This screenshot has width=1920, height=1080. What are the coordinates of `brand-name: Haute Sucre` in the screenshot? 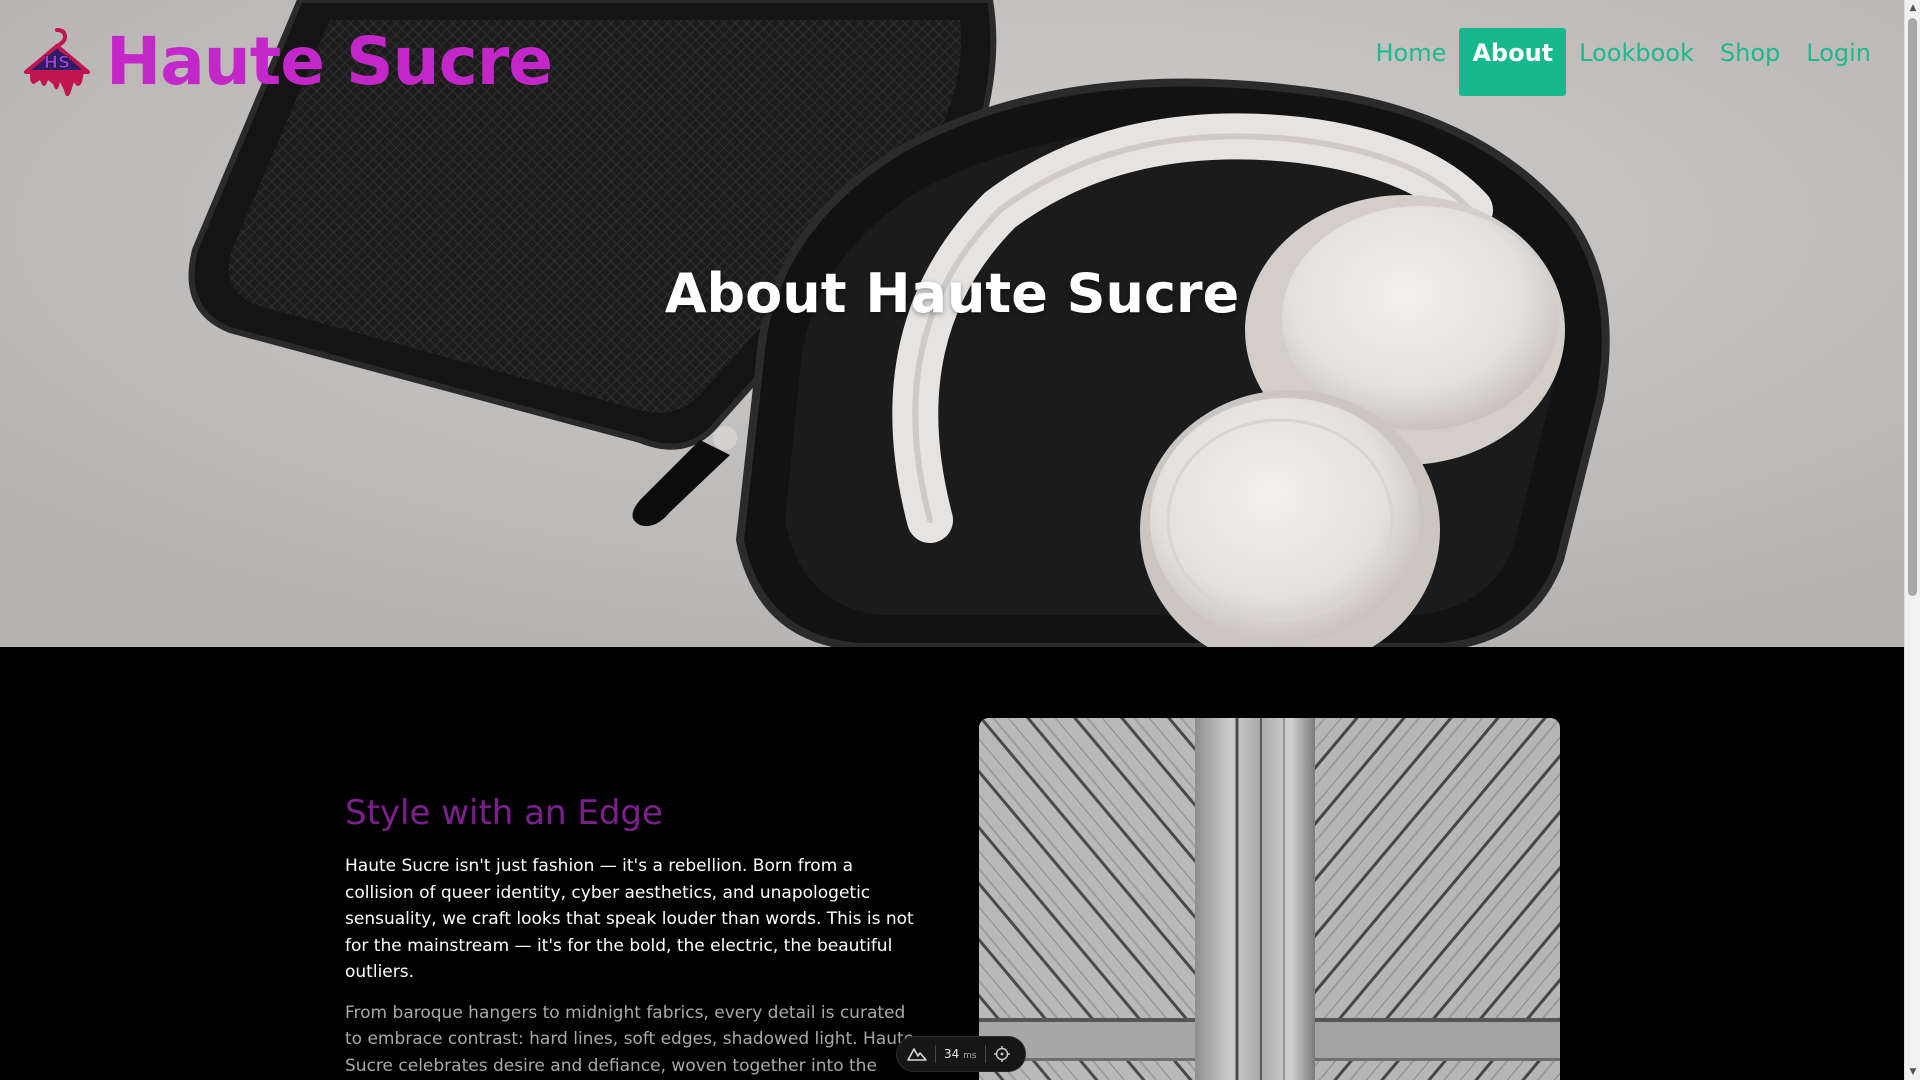 It's located at (329, 61).